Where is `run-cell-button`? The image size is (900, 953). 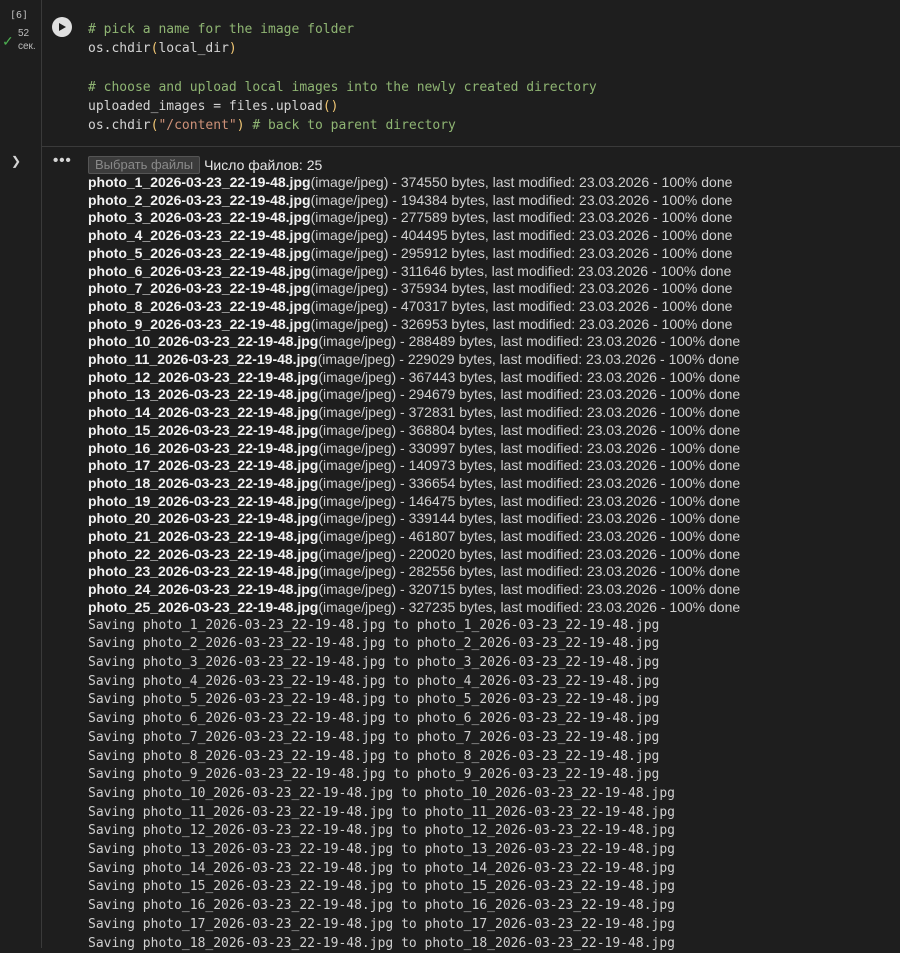 run-cell-button is located at coordinates (62, 27).